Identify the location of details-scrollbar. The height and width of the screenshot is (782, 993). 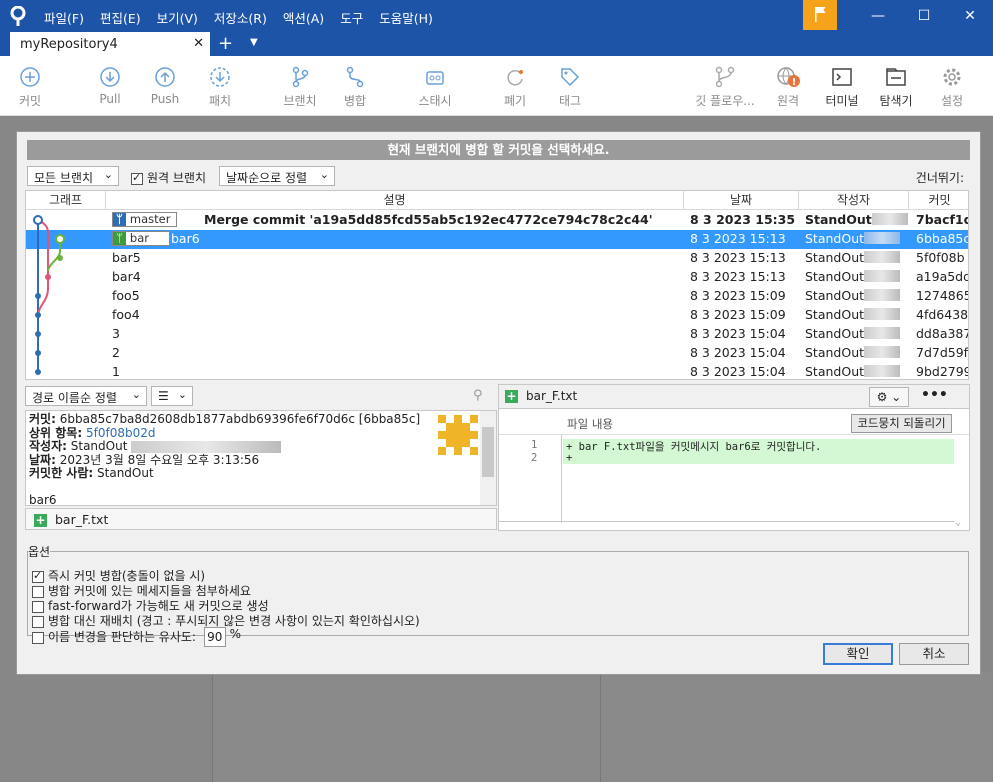
(488, 458).